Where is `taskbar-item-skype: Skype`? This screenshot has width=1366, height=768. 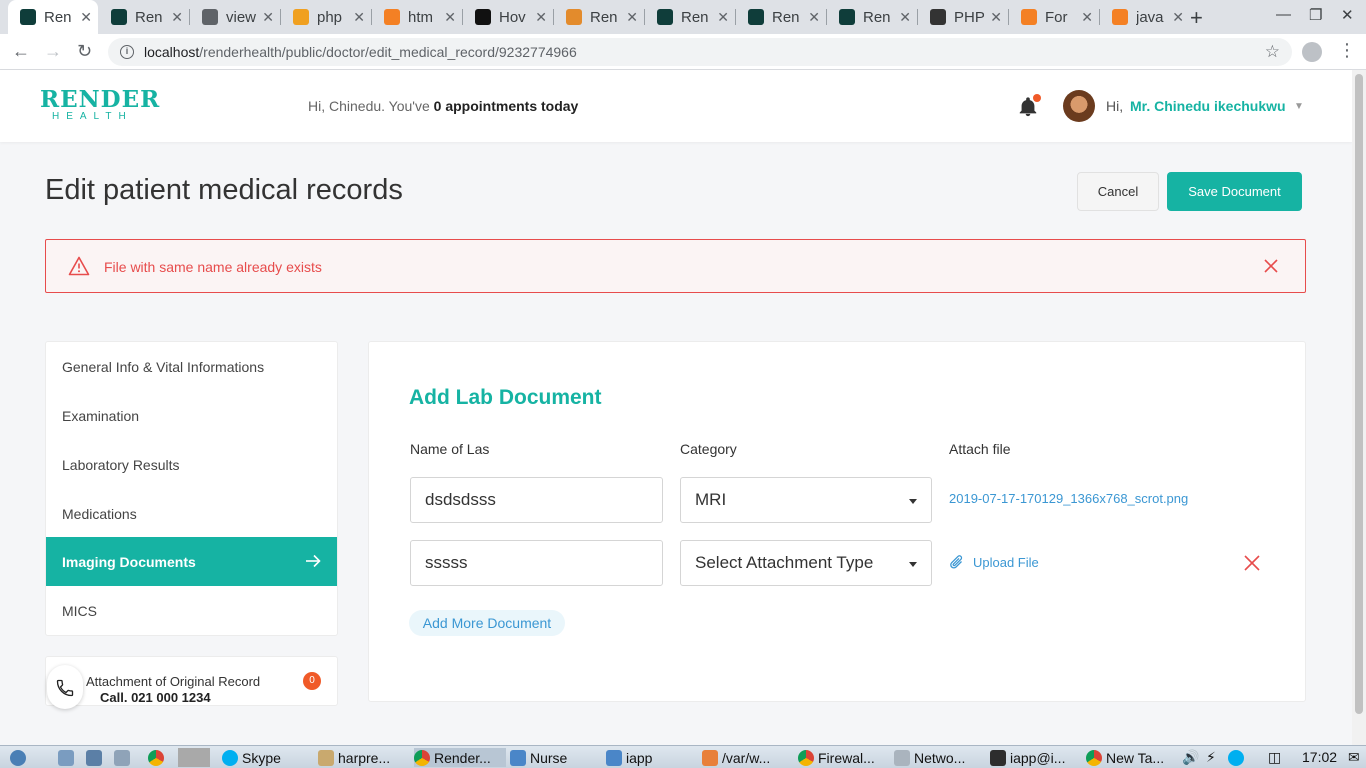 taskbar-item-skype: Skype is located at coordinates (268, 757).